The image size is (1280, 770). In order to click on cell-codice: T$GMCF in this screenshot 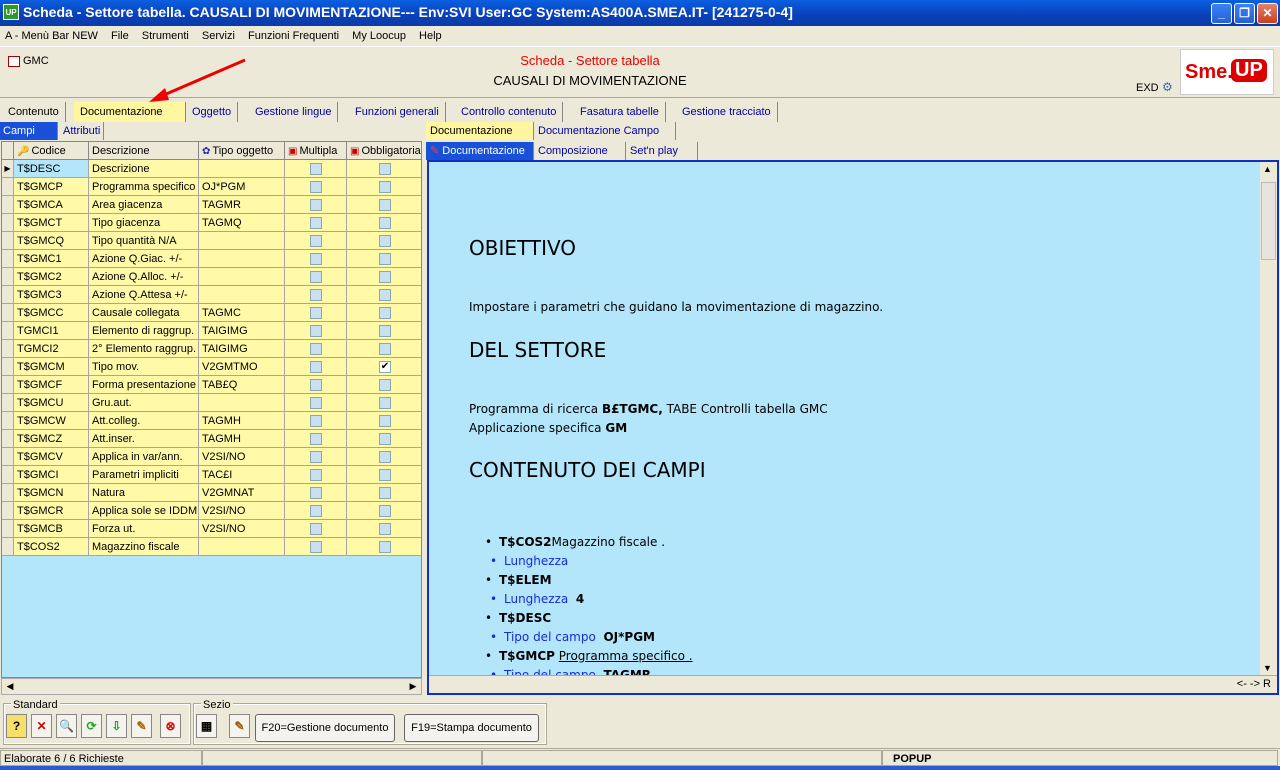, I will do `click(51, 385)`.